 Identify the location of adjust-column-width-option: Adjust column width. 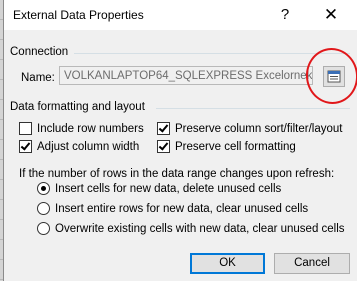
(79, 146).